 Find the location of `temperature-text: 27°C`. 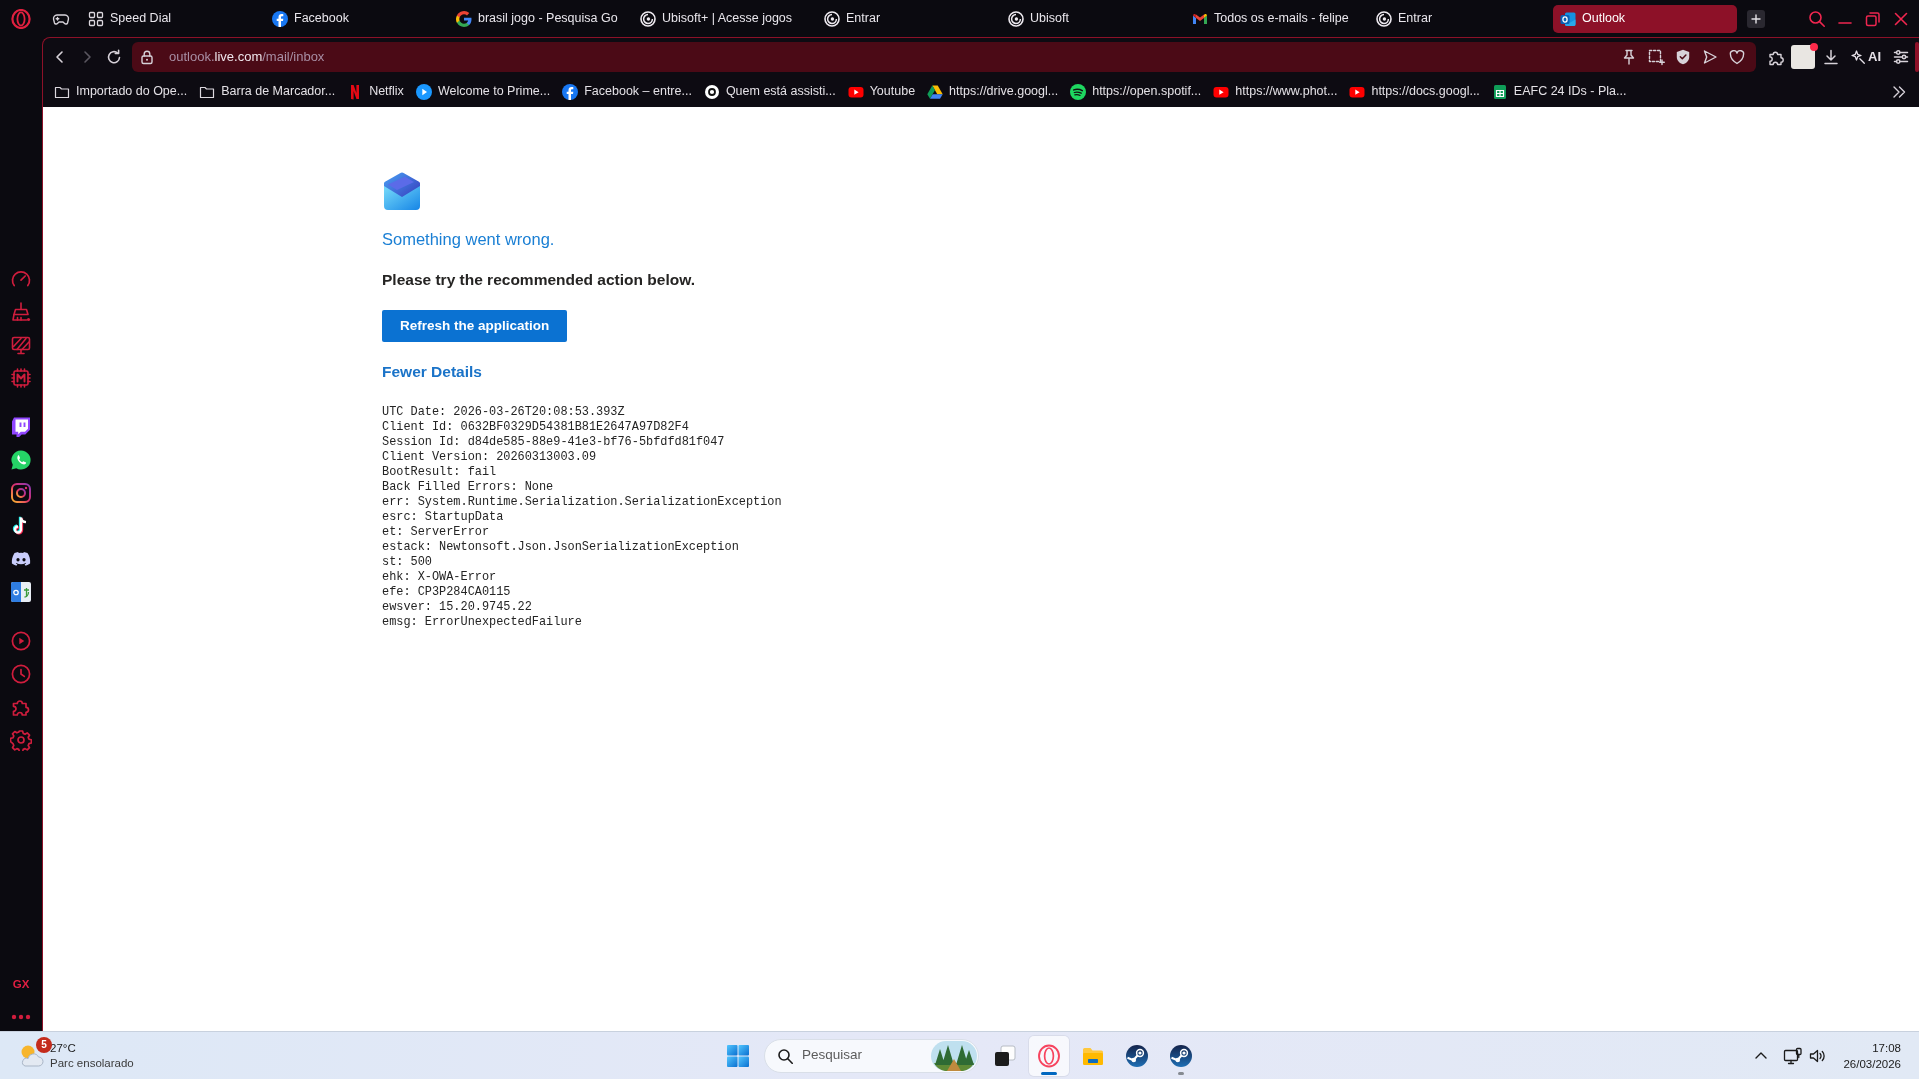

temperature-text: 27°C is located at coordinates (63, 1048).